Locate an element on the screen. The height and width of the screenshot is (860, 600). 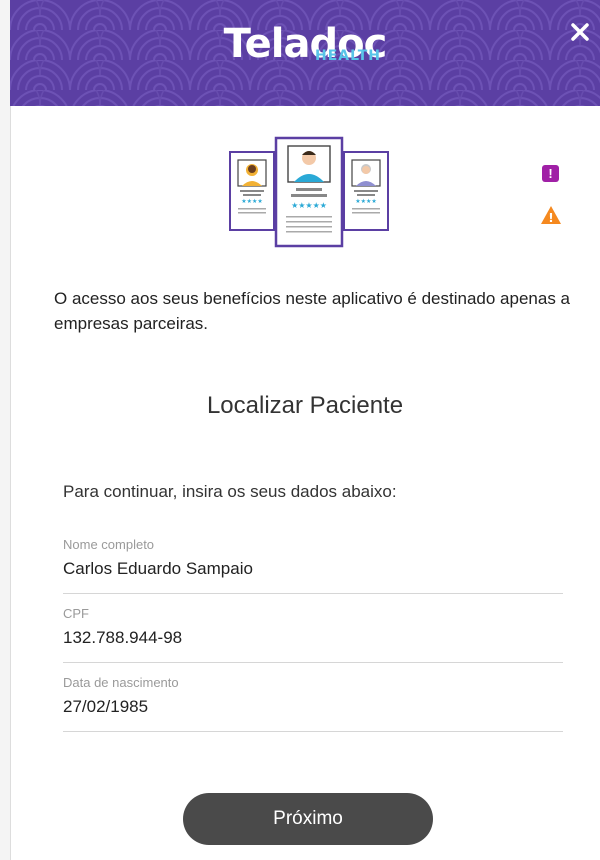
exclamation-symbol: ! is located at coordinates (550, 173).